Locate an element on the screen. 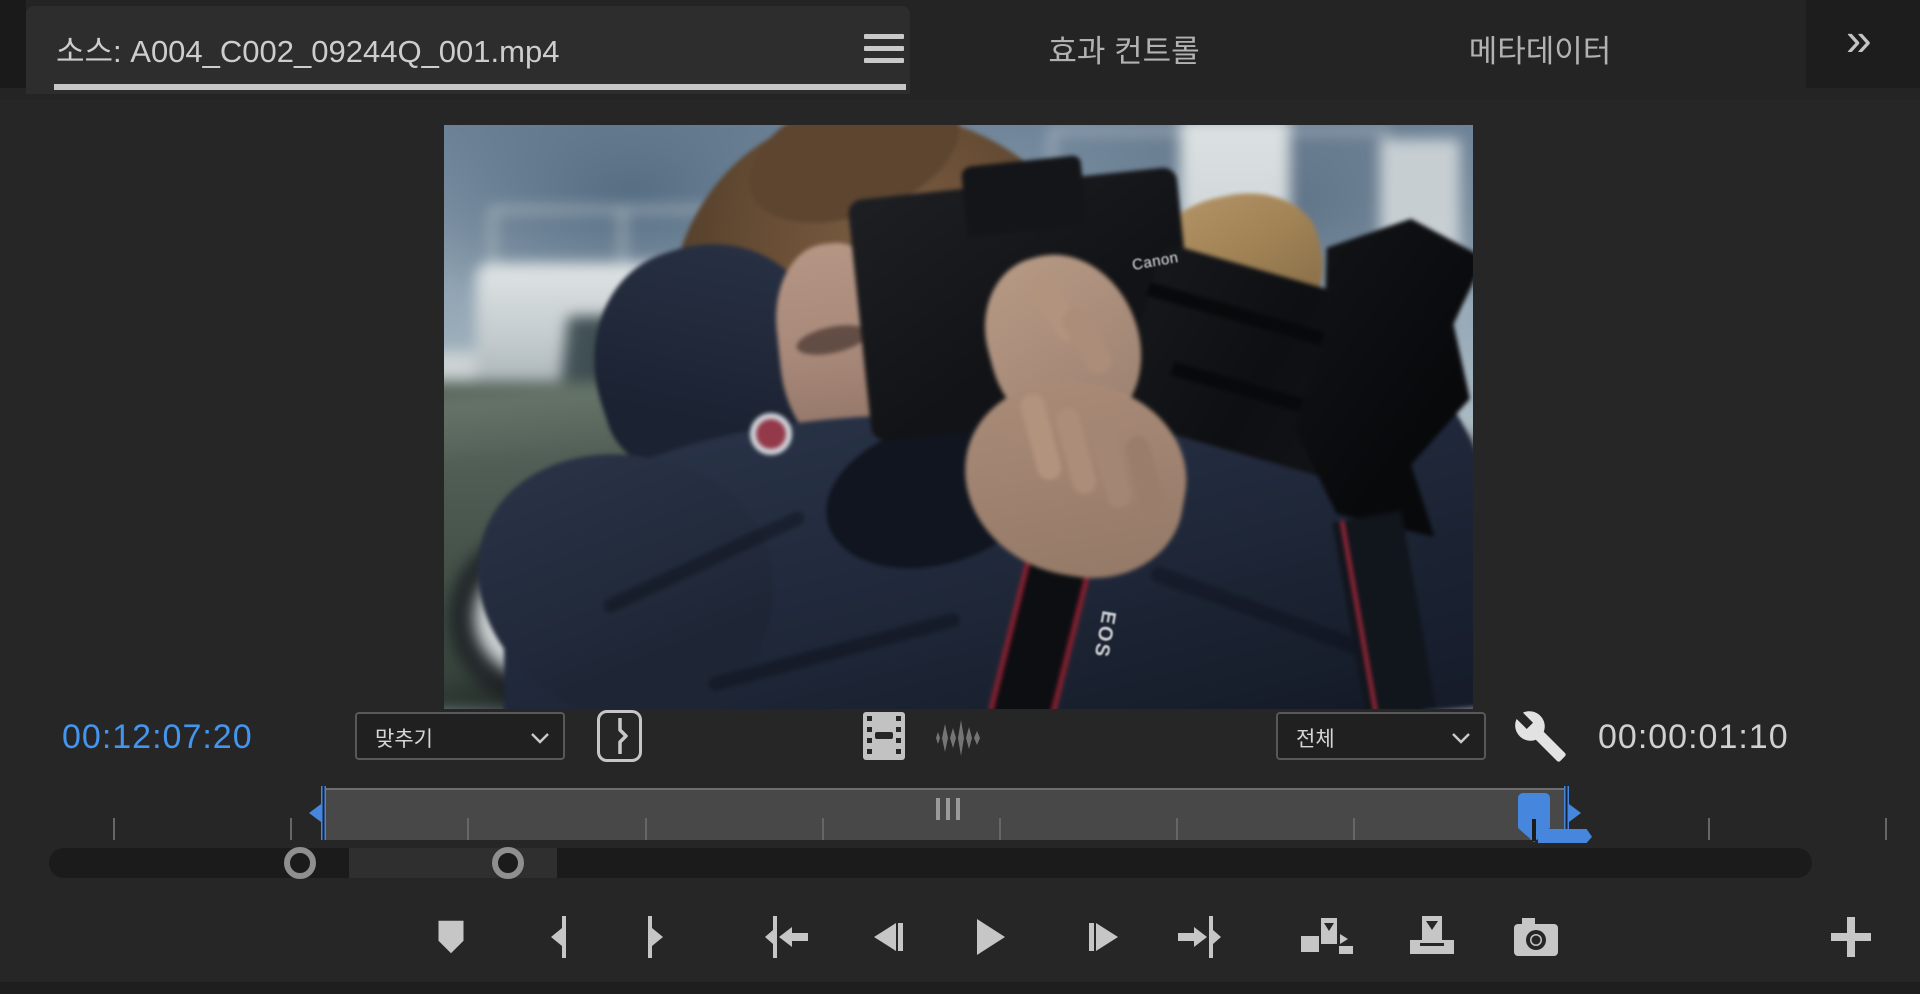 This screenshot has width=1920, height=994. mark-in-icon is located at coordinates (558, 937).